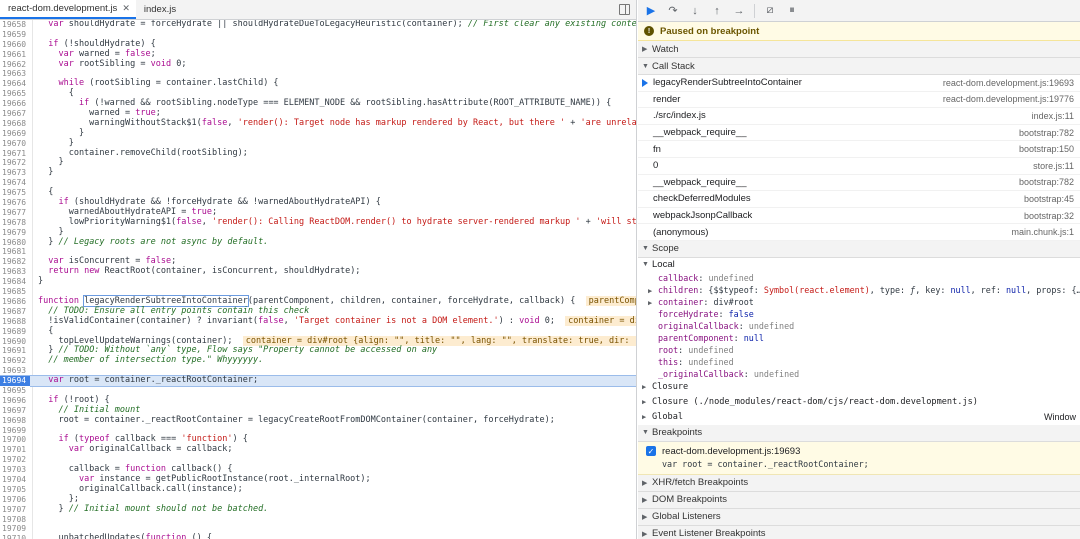 This screenshot has height=539, width=1080. I want to click on line-number: 19698, so click(15, 420).